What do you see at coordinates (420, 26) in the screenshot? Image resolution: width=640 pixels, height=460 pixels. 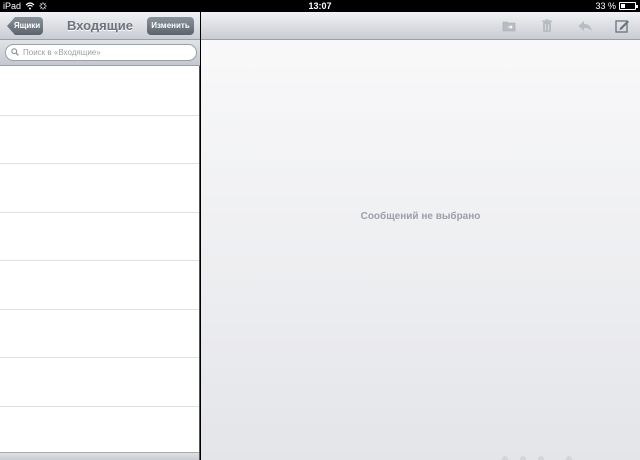 I see `message-toolbar` at bounding box center [420, 26].